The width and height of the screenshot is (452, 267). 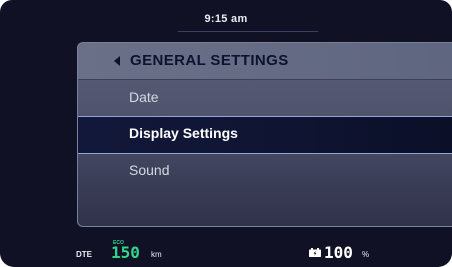 What do you see at coordinates (366, 254) in the screenshot?
I see `battery-unit: %` at bounding box center [366, 254].